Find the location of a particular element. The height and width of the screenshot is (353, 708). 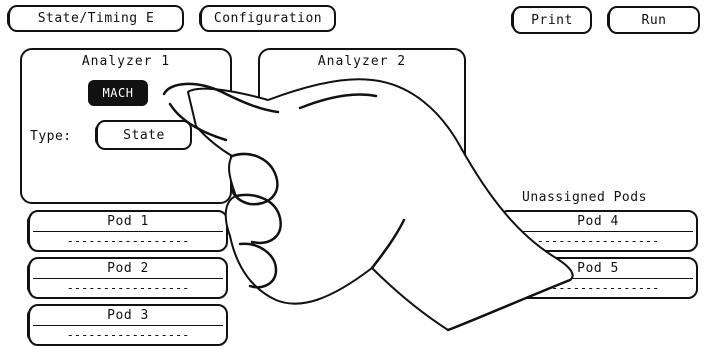

type-selector: State is located at coordinates (143, 135).